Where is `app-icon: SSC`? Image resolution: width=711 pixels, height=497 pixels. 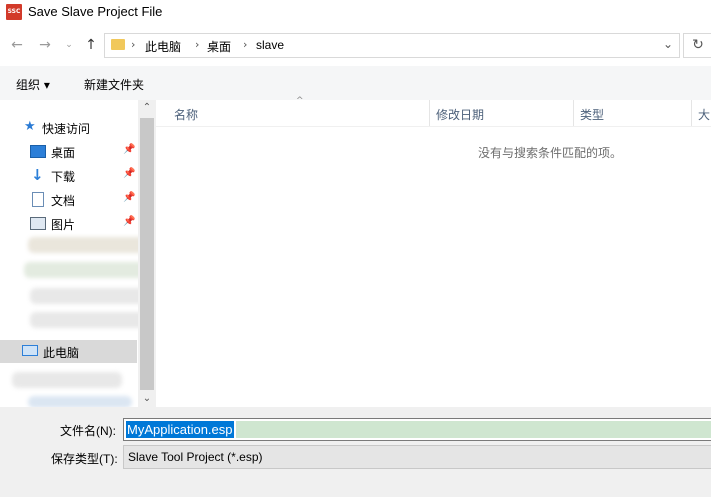 app-icon: SSC is located at coordinates (14, 12).